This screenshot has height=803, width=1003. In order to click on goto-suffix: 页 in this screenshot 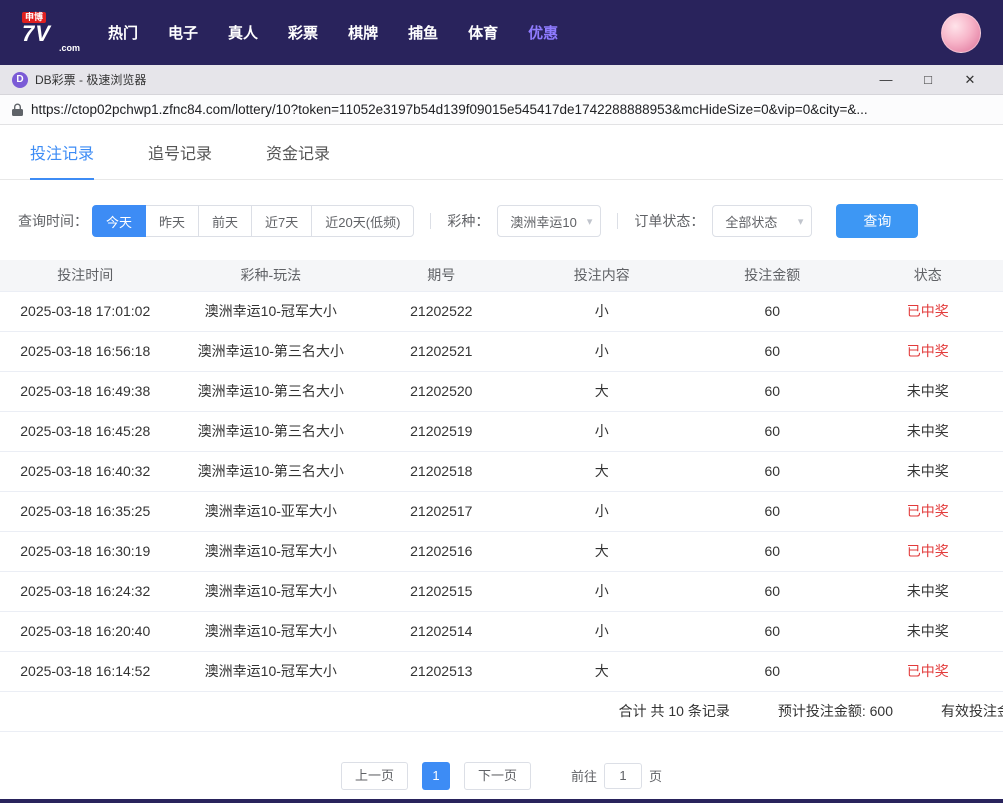, I will do `click(656, 776)`.